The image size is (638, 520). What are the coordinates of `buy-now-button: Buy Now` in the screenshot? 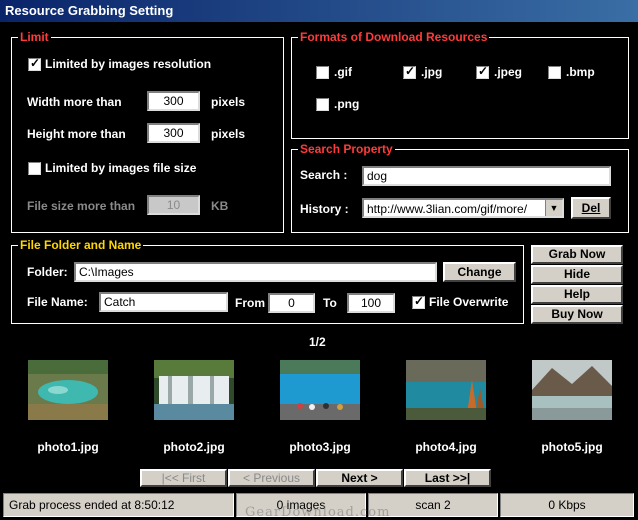 It's located at (577, 314).